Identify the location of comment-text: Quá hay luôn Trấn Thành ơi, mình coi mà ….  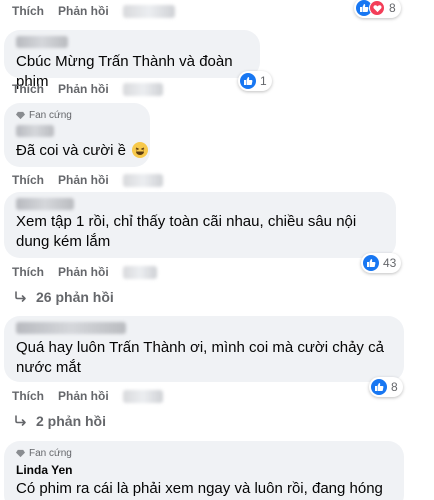
(200, 357).